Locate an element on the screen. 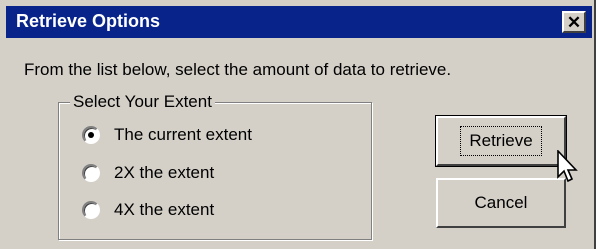 The image size is (598, 250). option-current-extent: The current extent is located at coordinates (167, 135).